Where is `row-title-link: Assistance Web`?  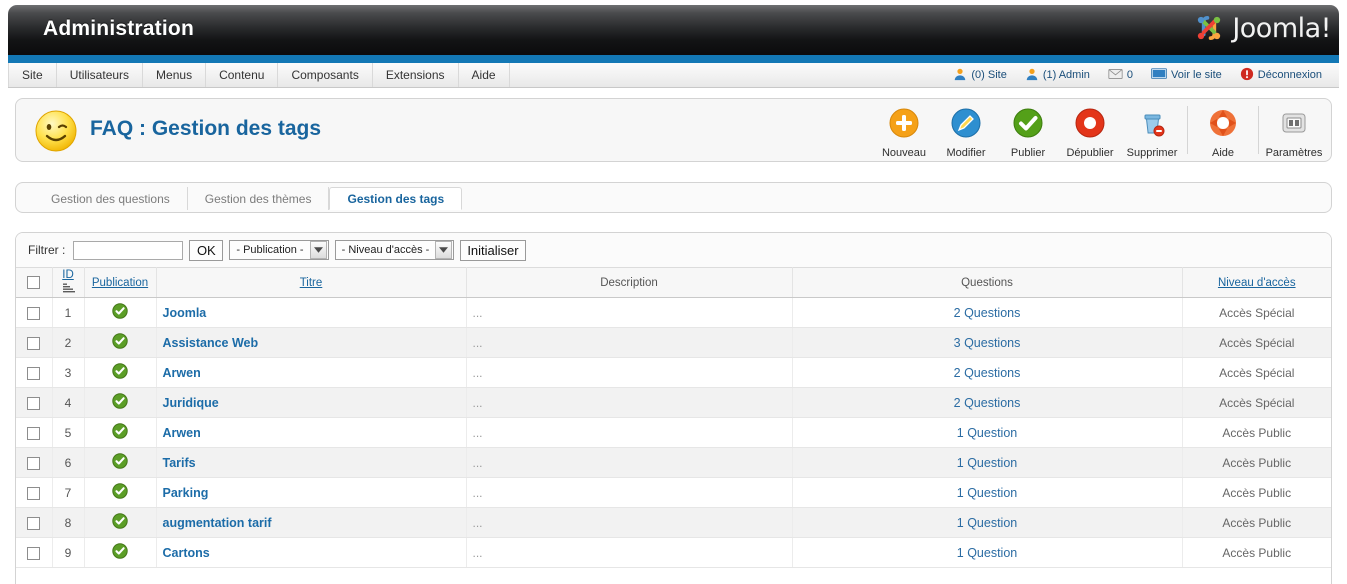 row-title-link: Assistance Web is located at coordinates (211, 343).